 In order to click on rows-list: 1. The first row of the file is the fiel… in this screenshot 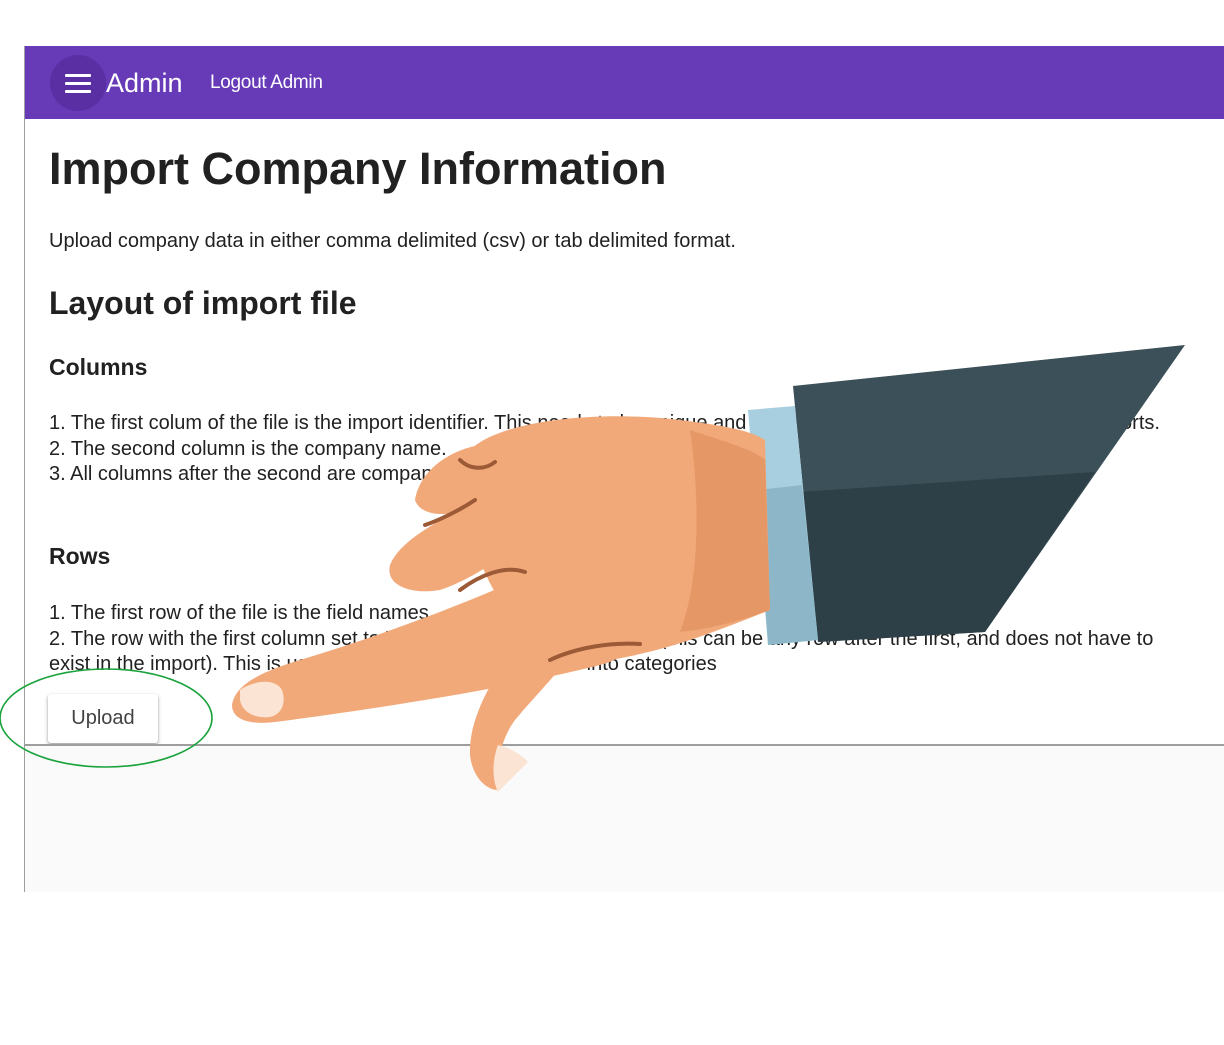, I will do `click(624, 639)`.